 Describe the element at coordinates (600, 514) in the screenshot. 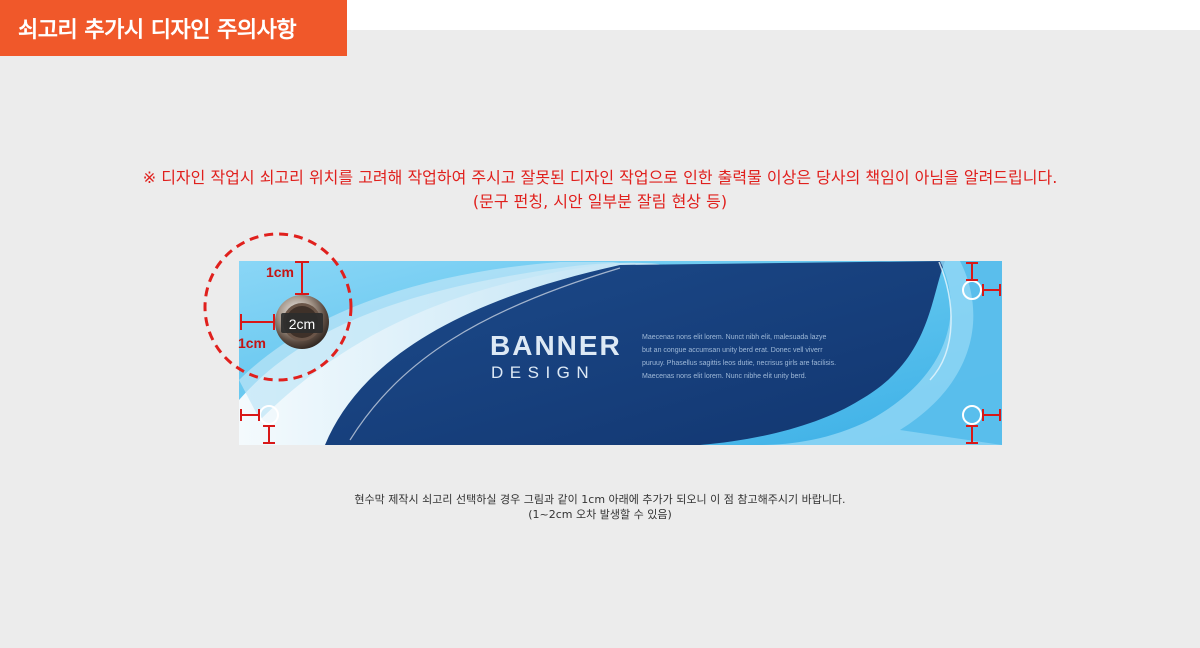

I see `bottom-note-line-2: (1~2cm 오차 발생할 수 있음)` at that location.